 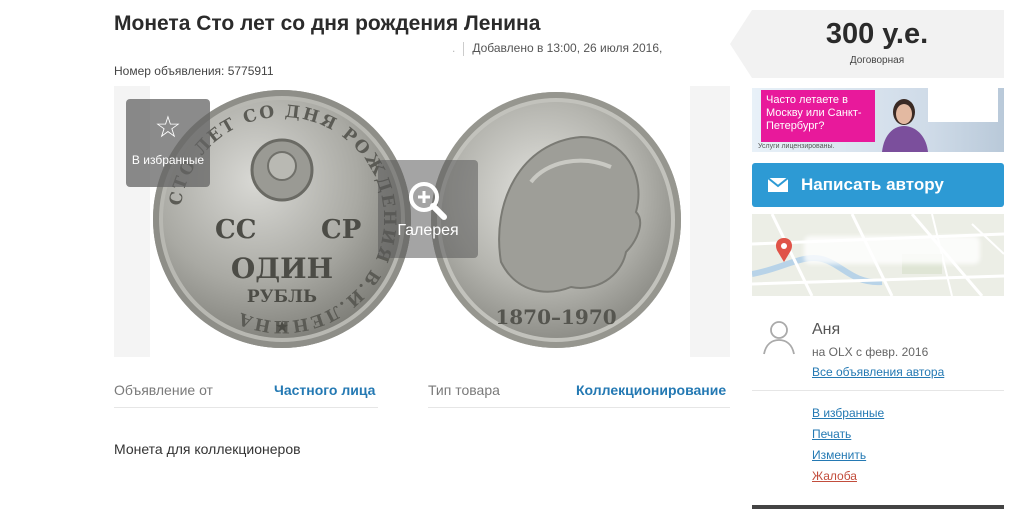 What do you see at coordinates (826, 329) in the screenshot?
I see `seller-name: Аня` at bounding box center [826, 329].